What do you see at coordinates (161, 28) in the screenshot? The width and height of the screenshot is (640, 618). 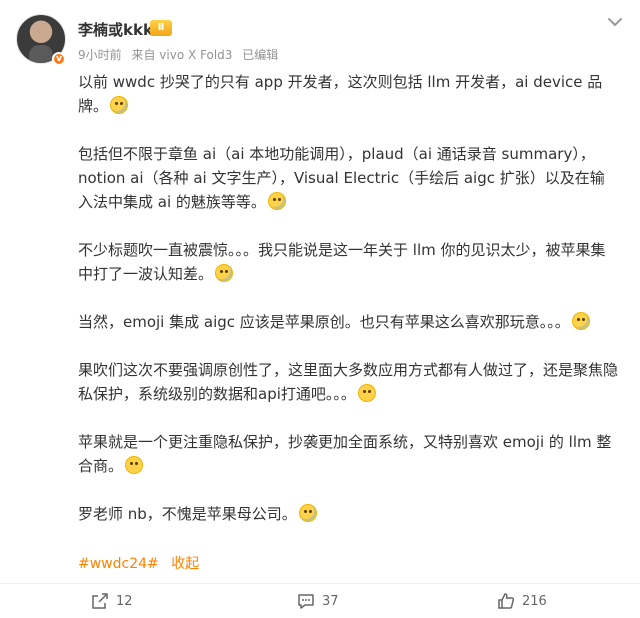 I see `member-level-badge: Ⅱ` at bounding box center [161, 28].